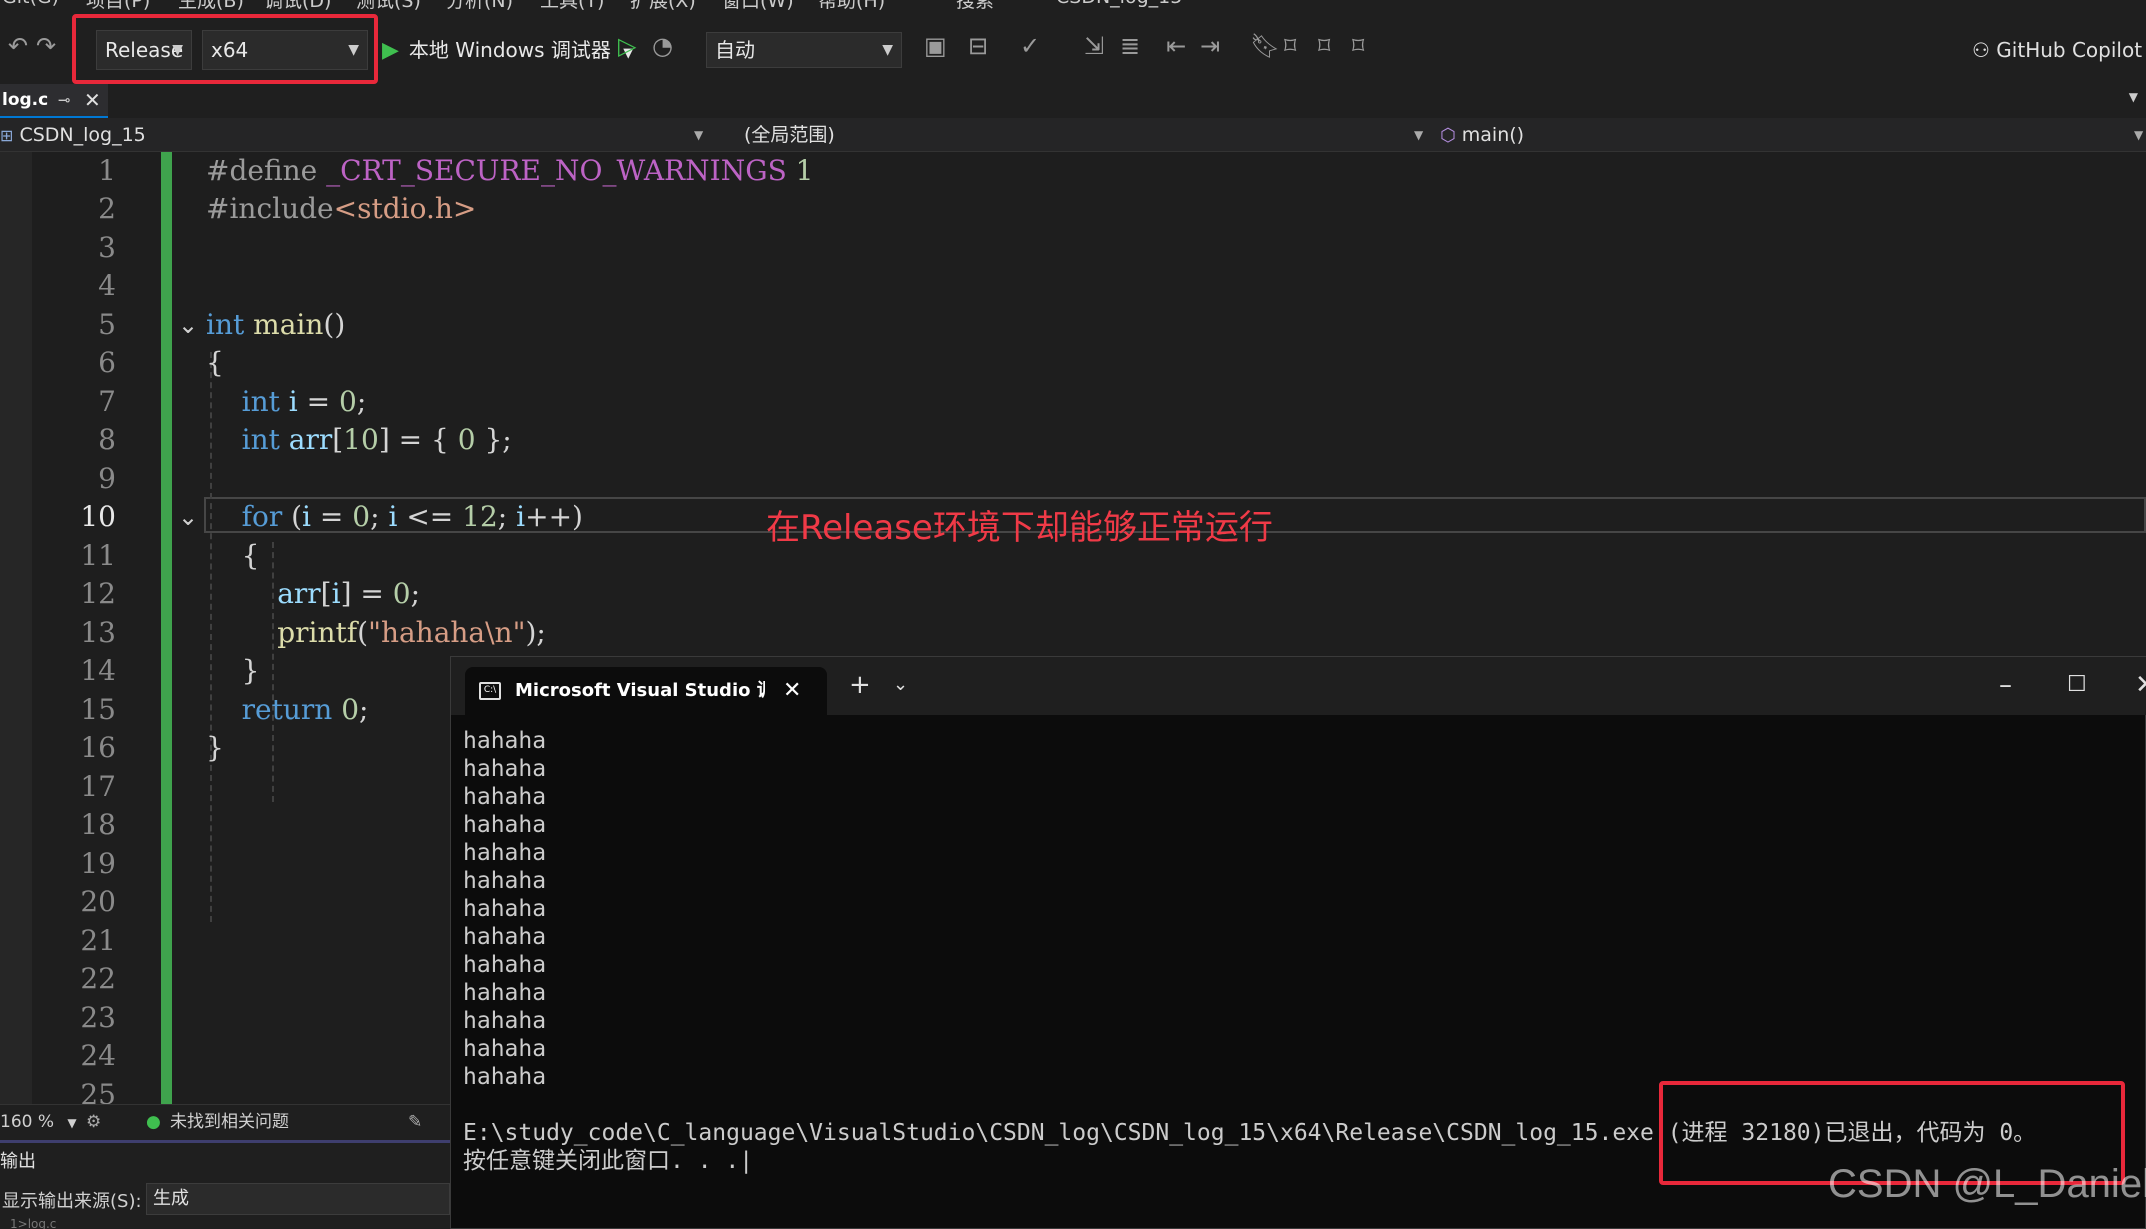  What do you see at coordinates (16, 628) in the screenshot?
I see `indicator-margin` at bounding box center [16, 628].